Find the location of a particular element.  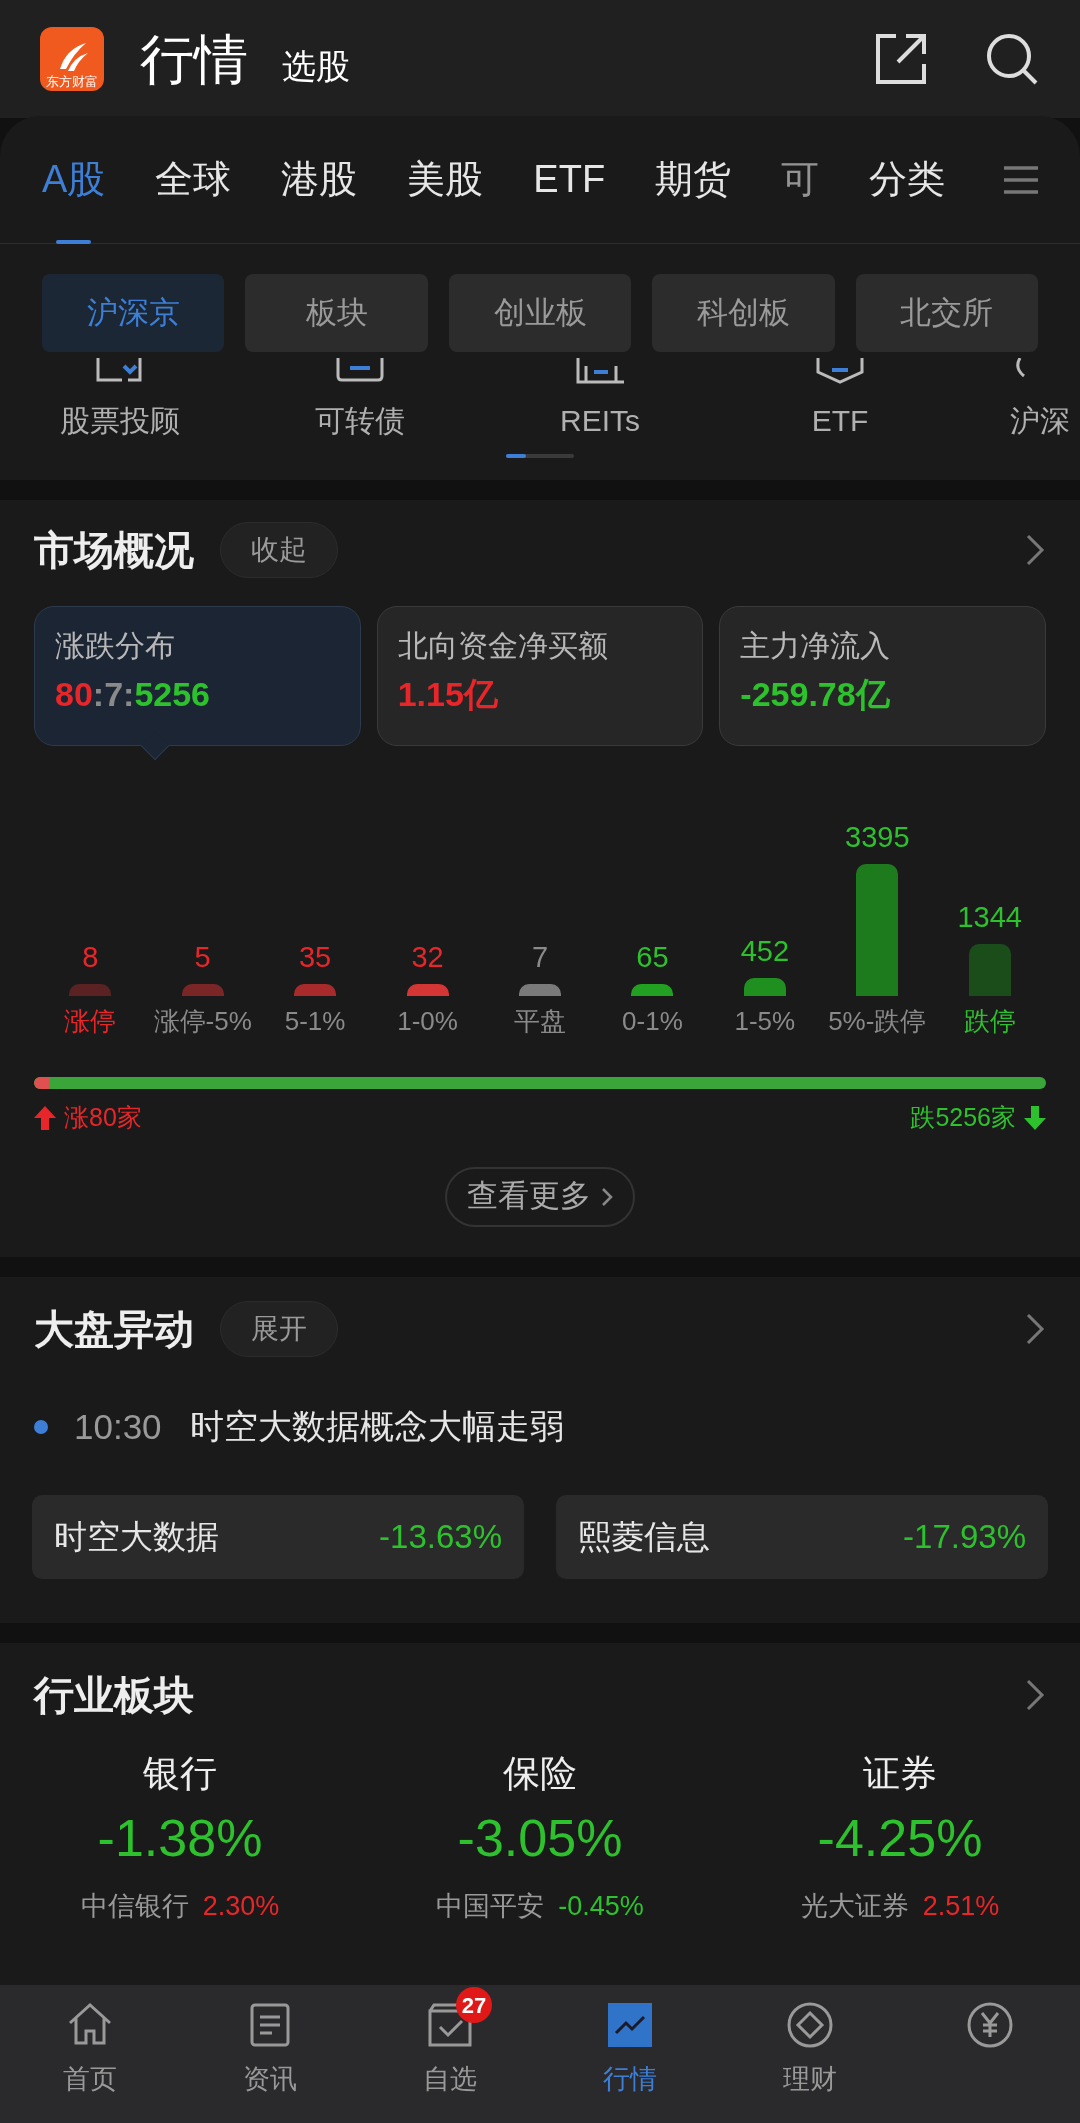

app-logo: 东方财富 is located at coordinates (72, 59).